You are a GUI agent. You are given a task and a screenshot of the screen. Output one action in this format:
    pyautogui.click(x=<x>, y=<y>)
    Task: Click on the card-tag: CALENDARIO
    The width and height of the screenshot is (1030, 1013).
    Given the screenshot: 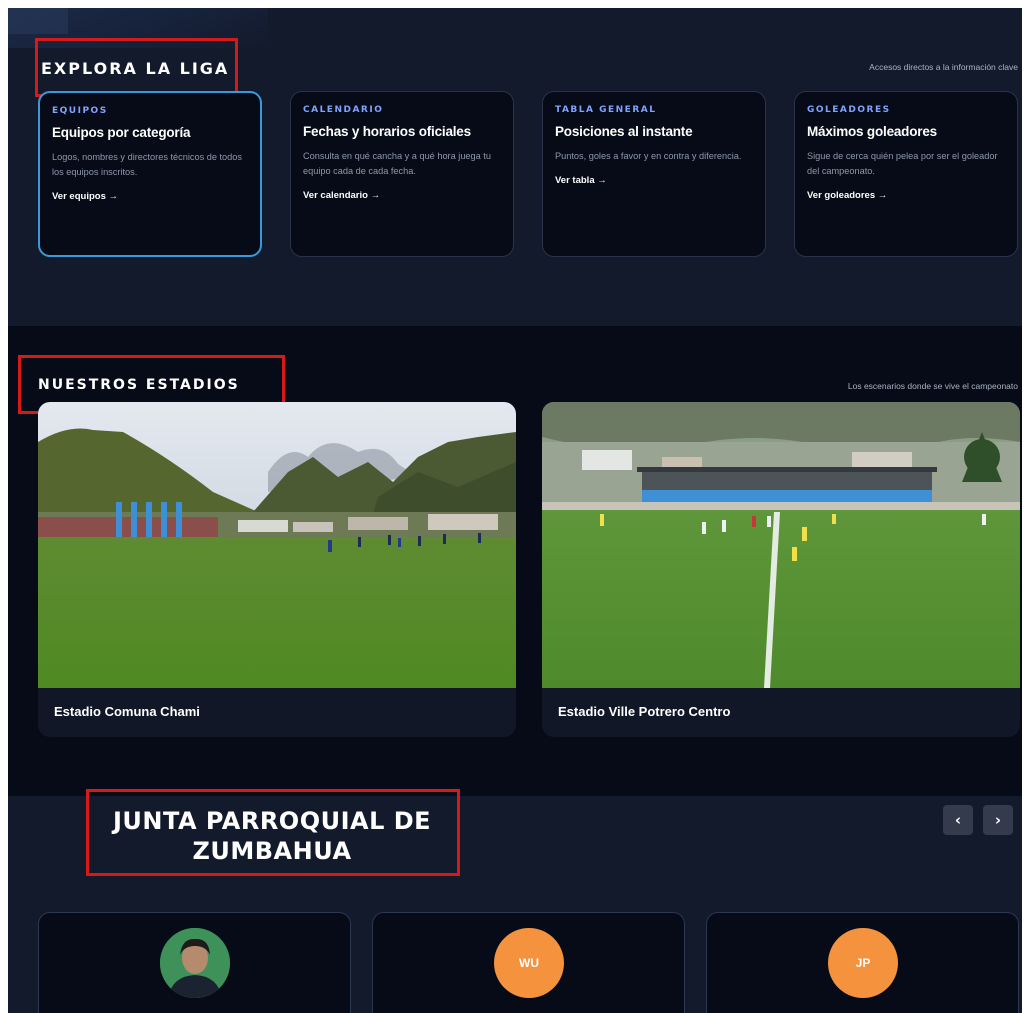 What is the action you would take?
    pyautogui.click(x=343, y=110)
    